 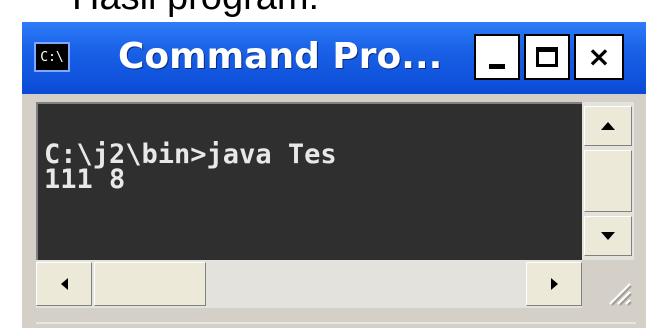 I want to click on arrow-right-icon, so click(x=554, y=284).